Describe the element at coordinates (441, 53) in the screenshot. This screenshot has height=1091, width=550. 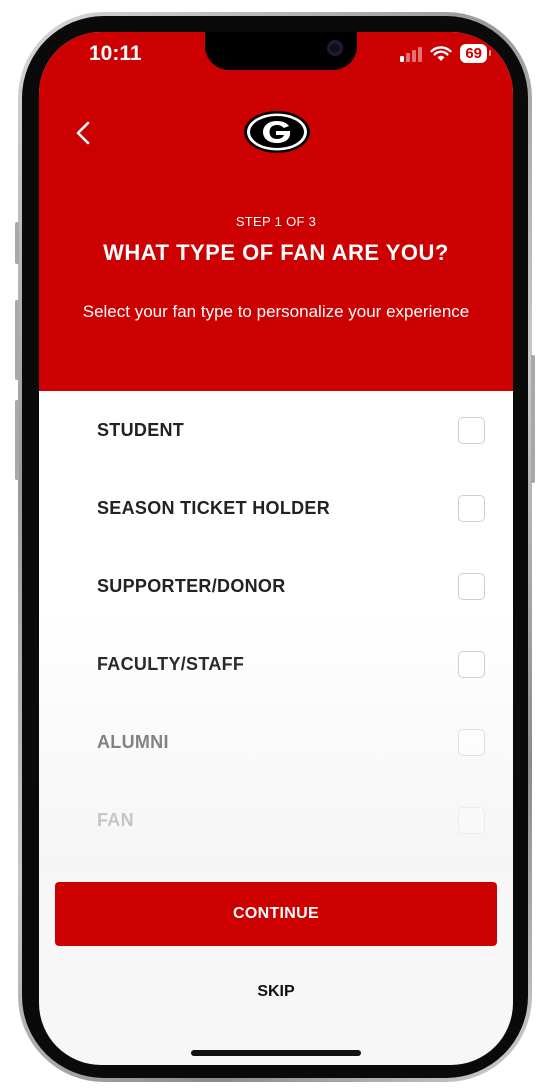
I see `wifi-icon` at that location.